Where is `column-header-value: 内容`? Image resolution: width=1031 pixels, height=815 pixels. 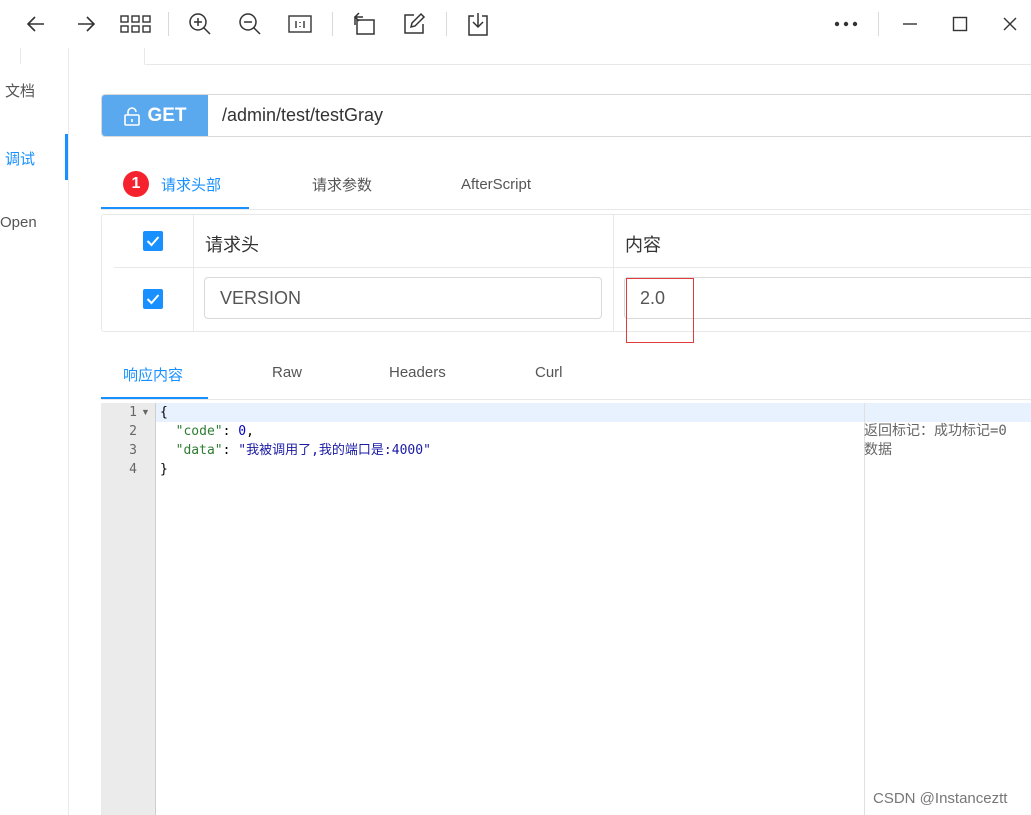 column-header-value: 内容 is located at coordinates (643, 245).